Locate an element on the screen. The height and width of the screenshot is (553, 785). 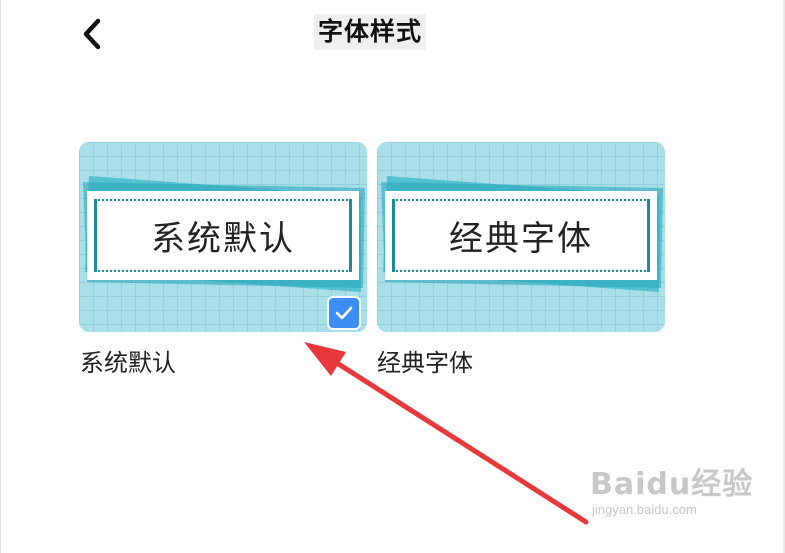
watermark-url: jingyan.baidu.com is located at coordinates (644, 509).